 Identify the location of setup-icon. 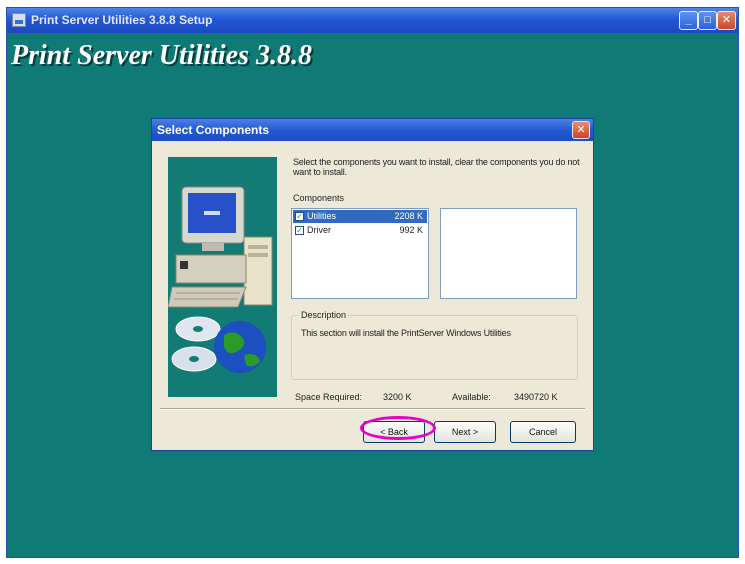
(19, 20).